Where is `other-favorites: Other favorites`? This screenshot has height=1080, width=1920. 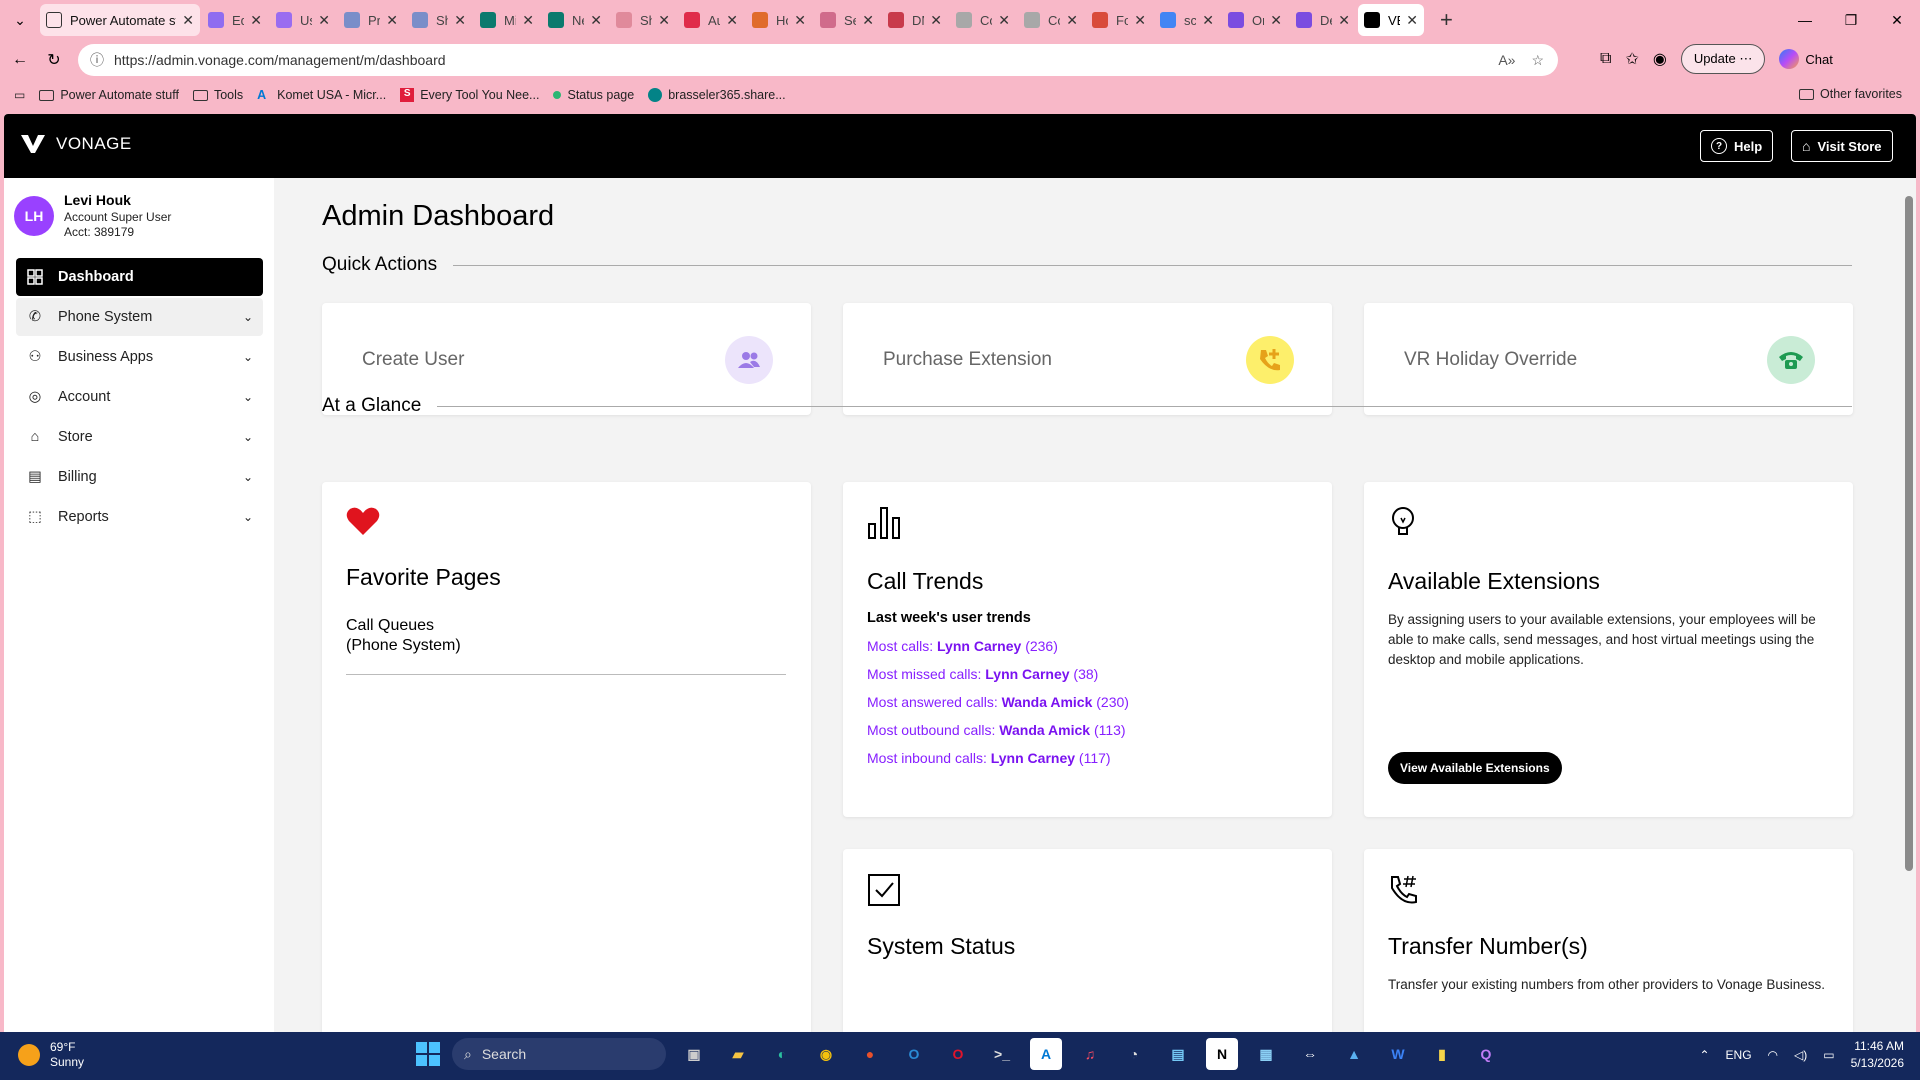 other-favorites: Other favorites is located at coordinates (1850, 94).